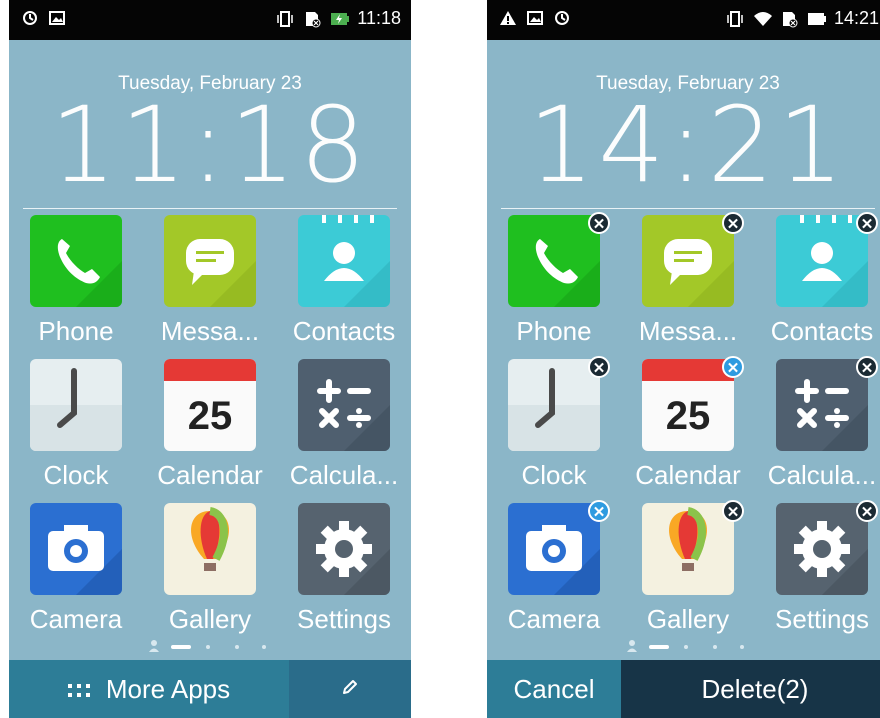 The image size is (880, 718). I want to click on app-clock: Clock, so click(76, 428).